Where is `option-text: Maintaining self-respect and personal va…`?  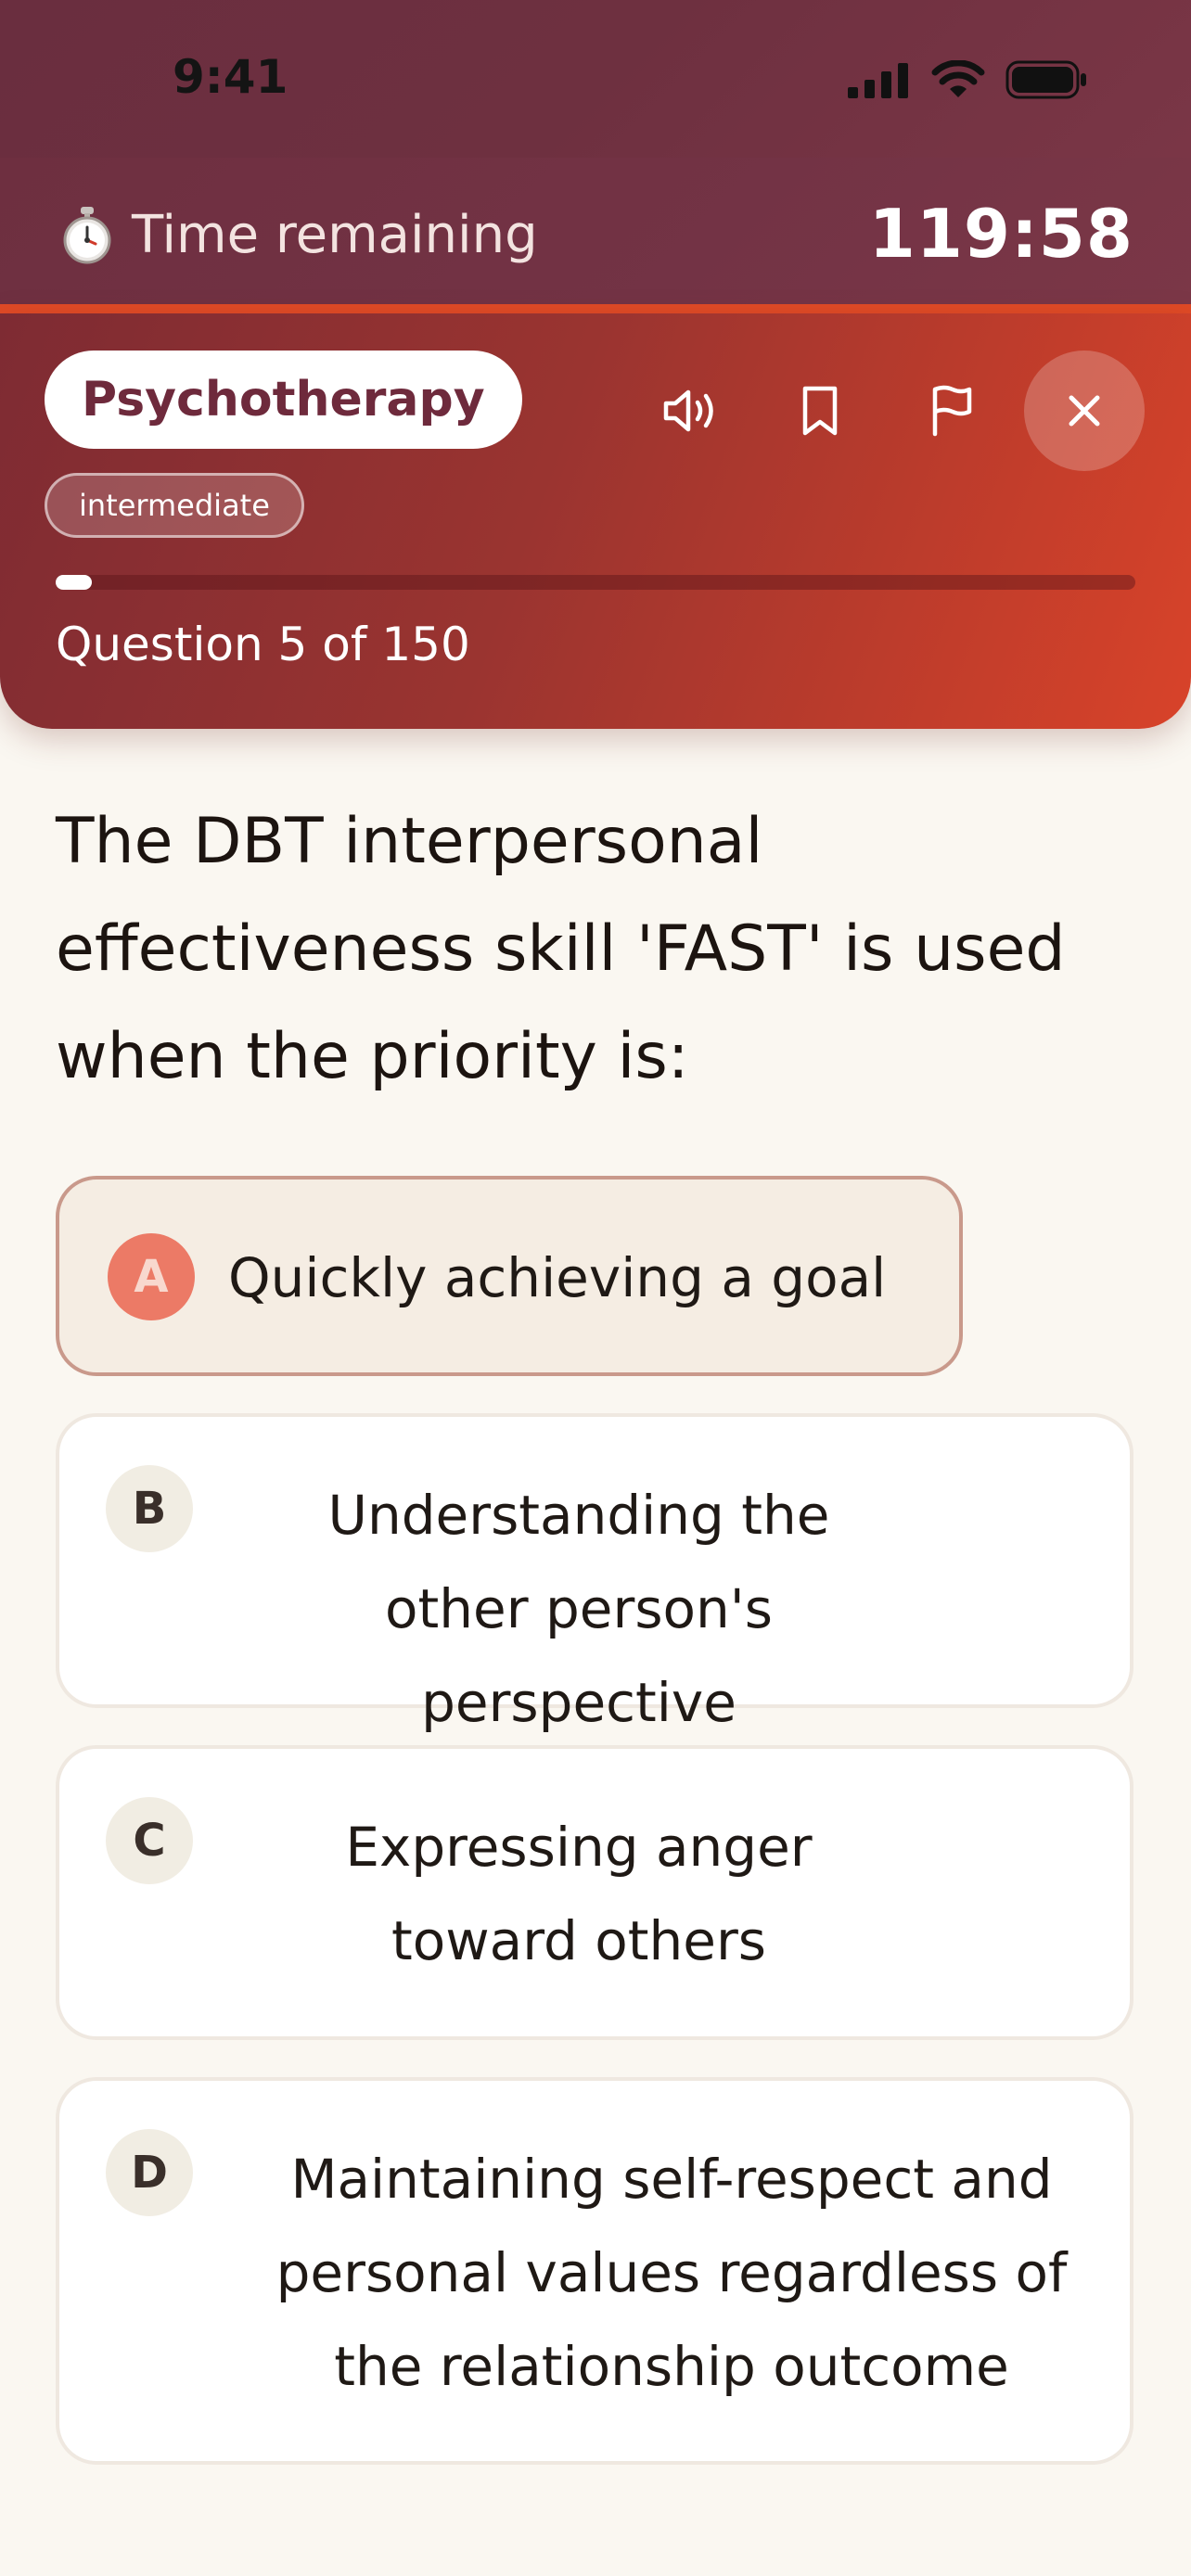
option-text: Maintaining self-respect and personal va… is located at coordinates (671, 2273).